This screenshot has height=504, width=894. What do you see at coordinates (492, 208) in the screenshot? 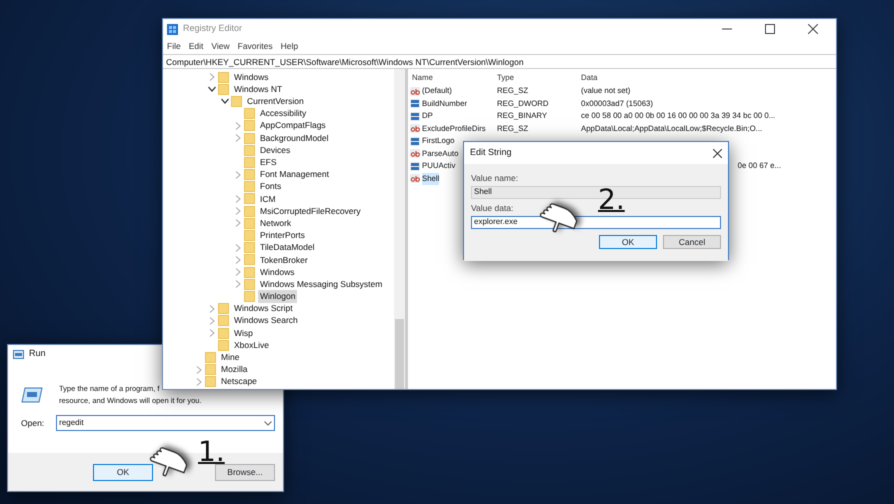
I see `field-label: Value data:` at bounding box center [492, 208].